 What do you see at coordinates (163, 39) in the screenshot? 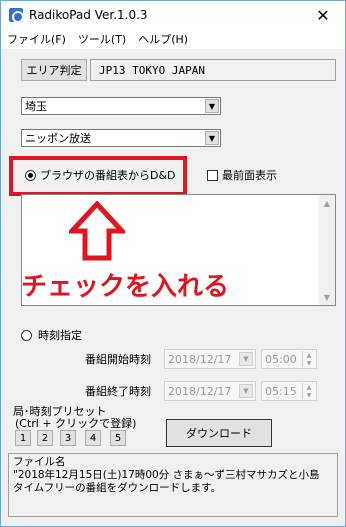
I see `menu-help: ヘルプ(H)` at bounding box center [163, 39].